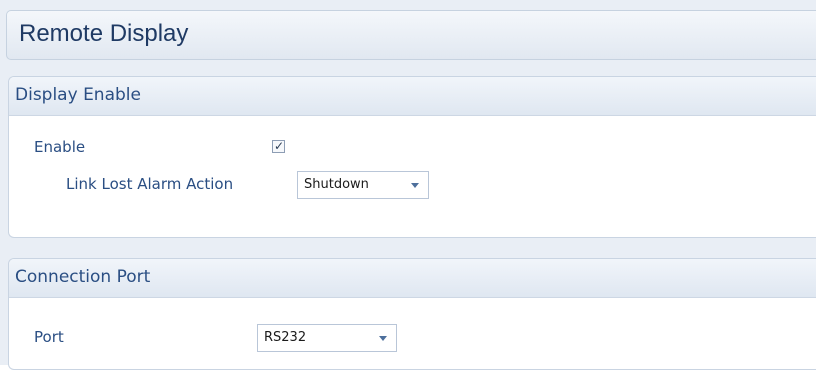 The width and height of the screenshot is (816, 370). Describe the element at coordinates (60, 147) in the screenshot. I see `enable-label: Enable` at that location.